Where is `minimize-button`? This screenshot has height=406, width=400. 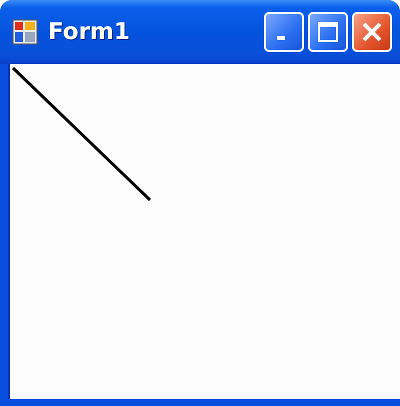 minimize-button is located at coordinates (284, 32).